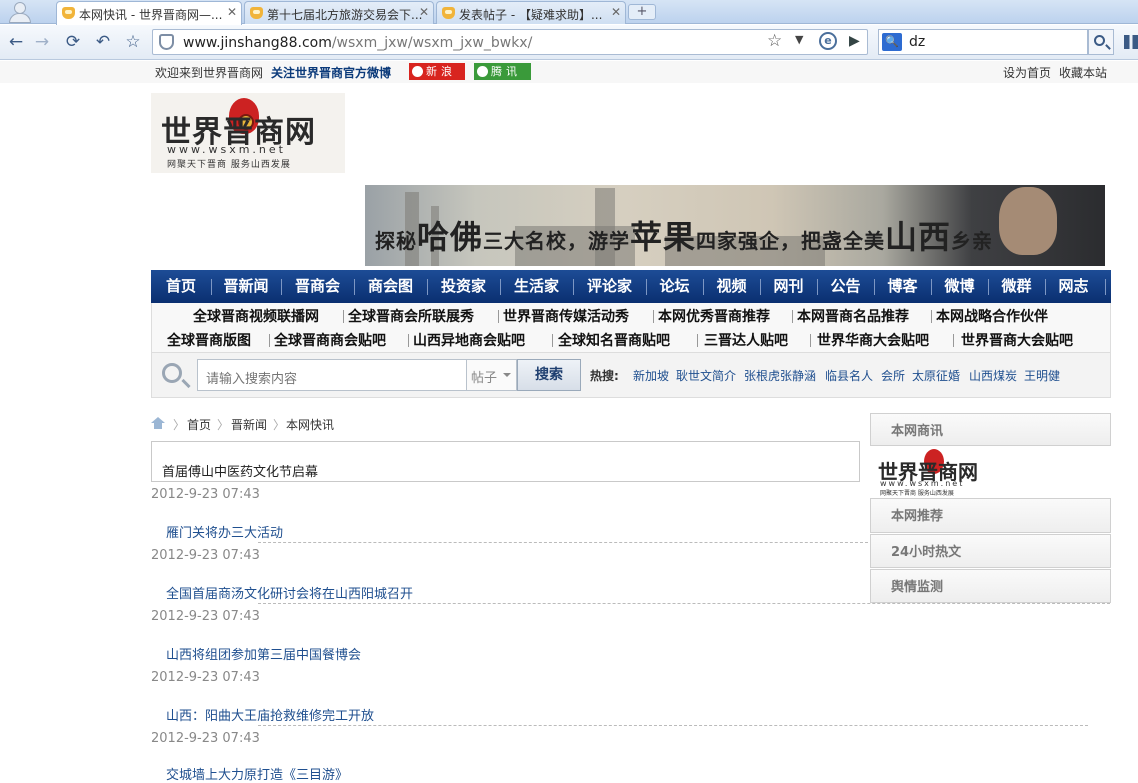 The width and height of the screenshot is (1138, 783). What do you see at coordinates (566, 316) in the screenshot?
I see `subnav-link: 世界晋商传媒活动秀` at bounding box center [566, 316].